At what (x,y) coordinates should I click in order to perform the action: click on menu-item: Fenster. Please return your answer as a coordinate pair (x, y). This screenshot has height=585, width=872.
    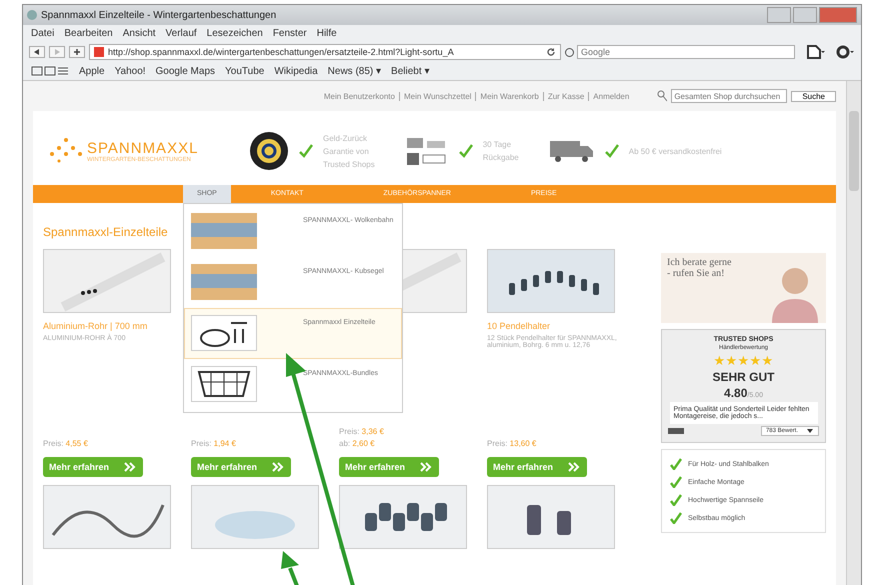
    Looking at the image, I should click on (289, 33).